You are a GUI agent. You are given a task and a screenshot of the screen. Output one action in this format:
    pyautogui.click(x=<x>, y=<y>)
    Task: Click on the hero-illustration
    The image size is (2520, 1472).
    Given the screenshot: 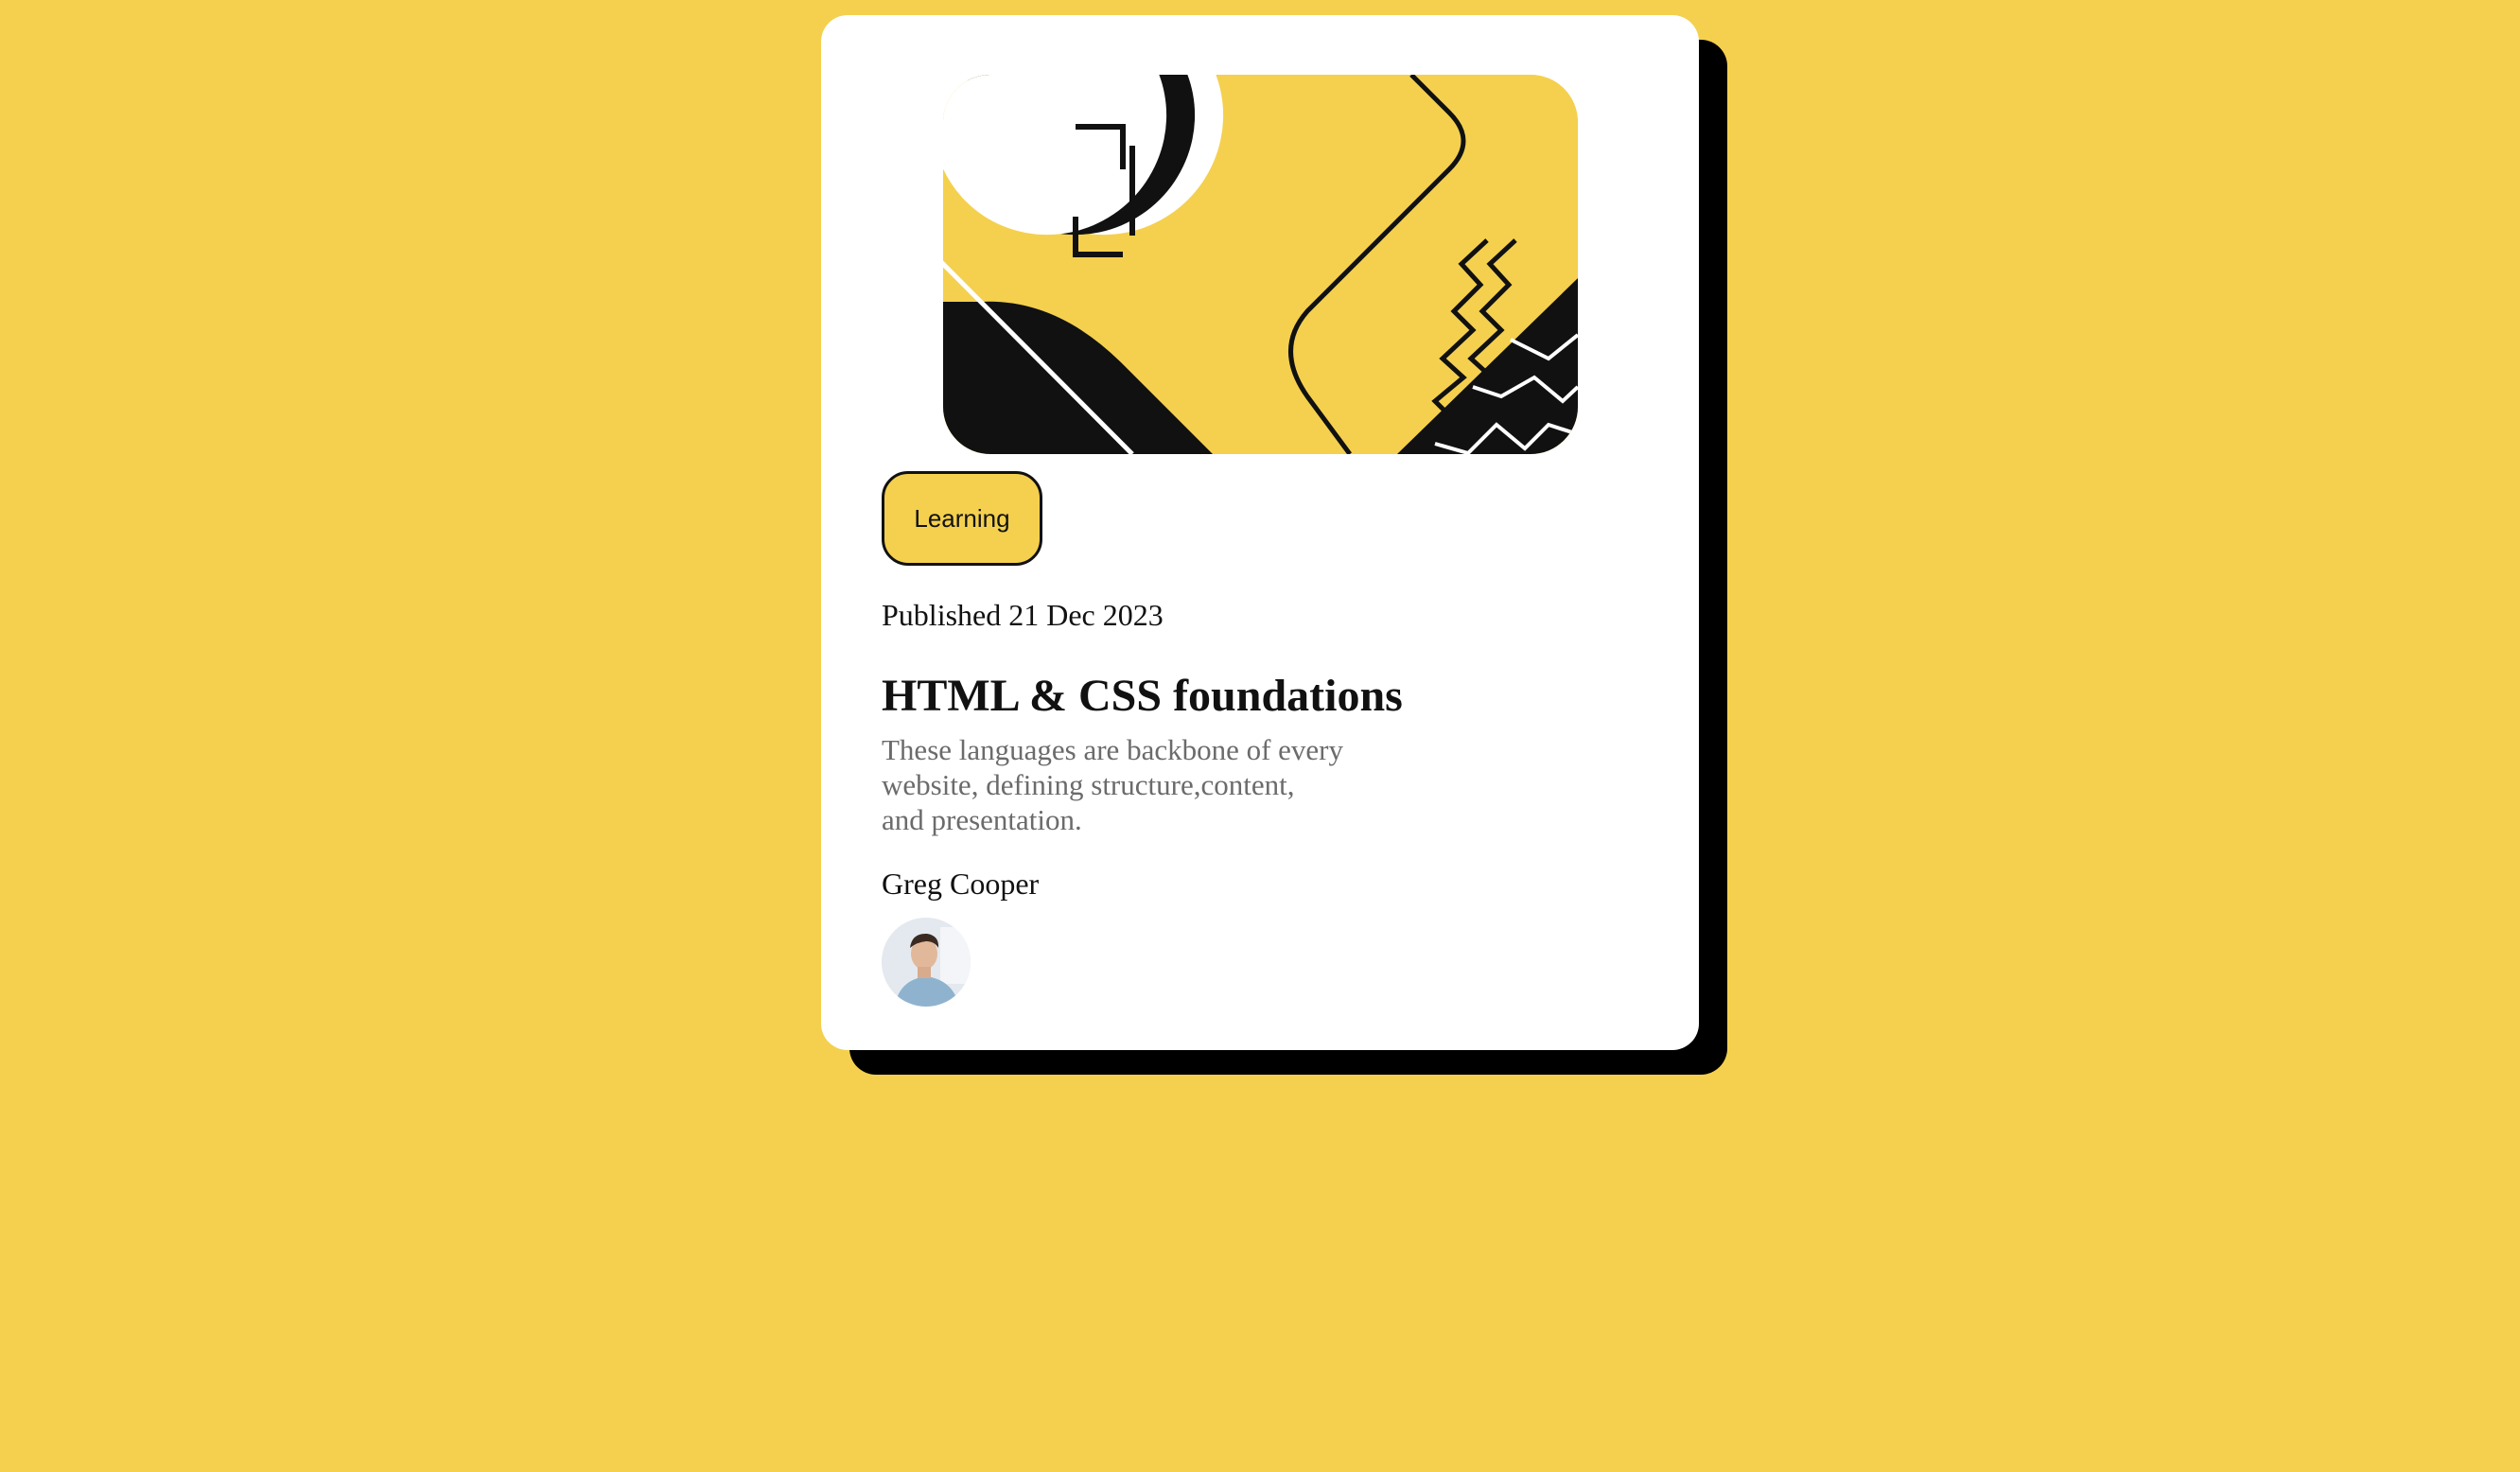 What is the action you would take?
    pyautogui.click(x=1260, y=264)
    